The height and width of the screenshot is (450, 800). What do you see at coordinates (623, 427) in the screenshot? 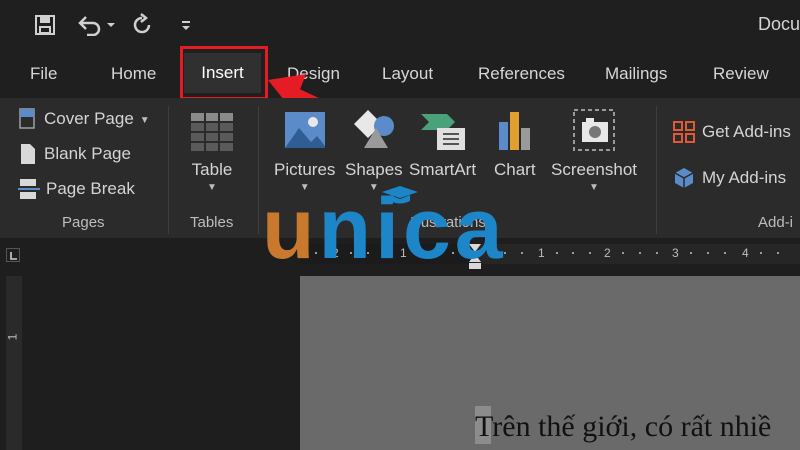
I see `document-text: Trên thế giới, có rất nhiề` at bounding box center [623, 427].